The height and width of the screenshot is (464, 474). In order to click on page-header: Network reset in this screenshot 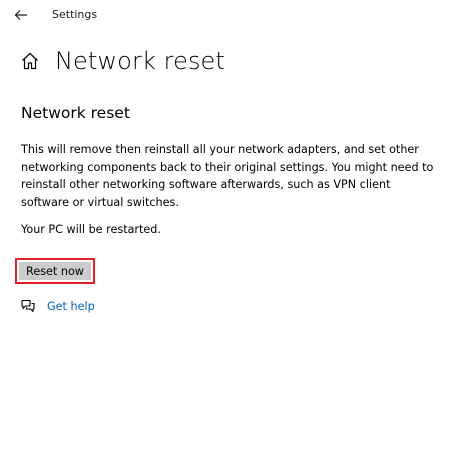, I will do `click(122, 61)`.